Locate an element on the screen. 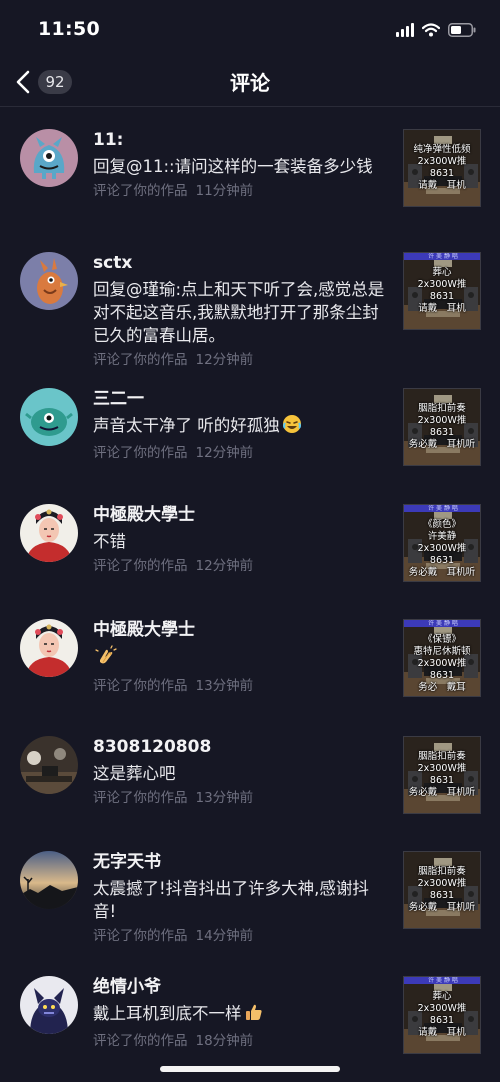 This screenshot has width=500, height=1082. status-icons is located at coordinates (436, 30).